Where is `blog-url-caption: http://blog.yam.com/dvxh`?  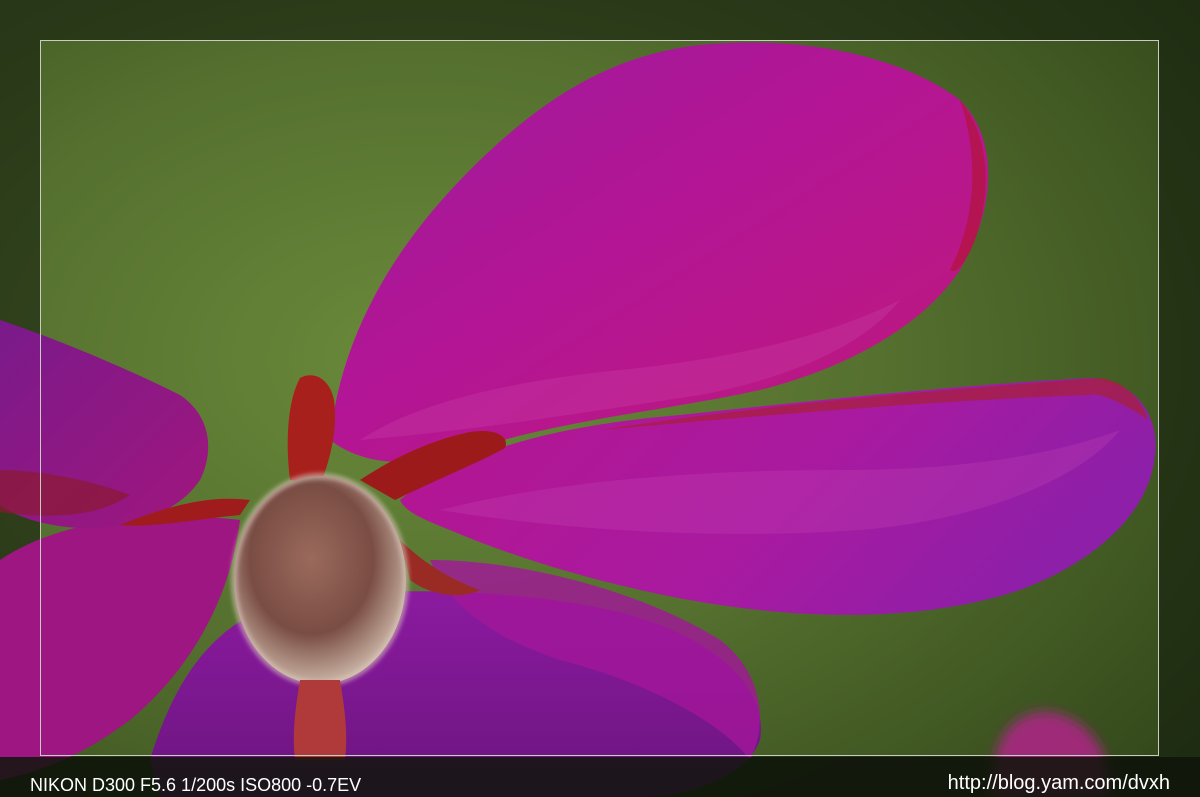 blog-url-caption: http://blog.yam.com/dvxh is located at coordinates (1058, 783).